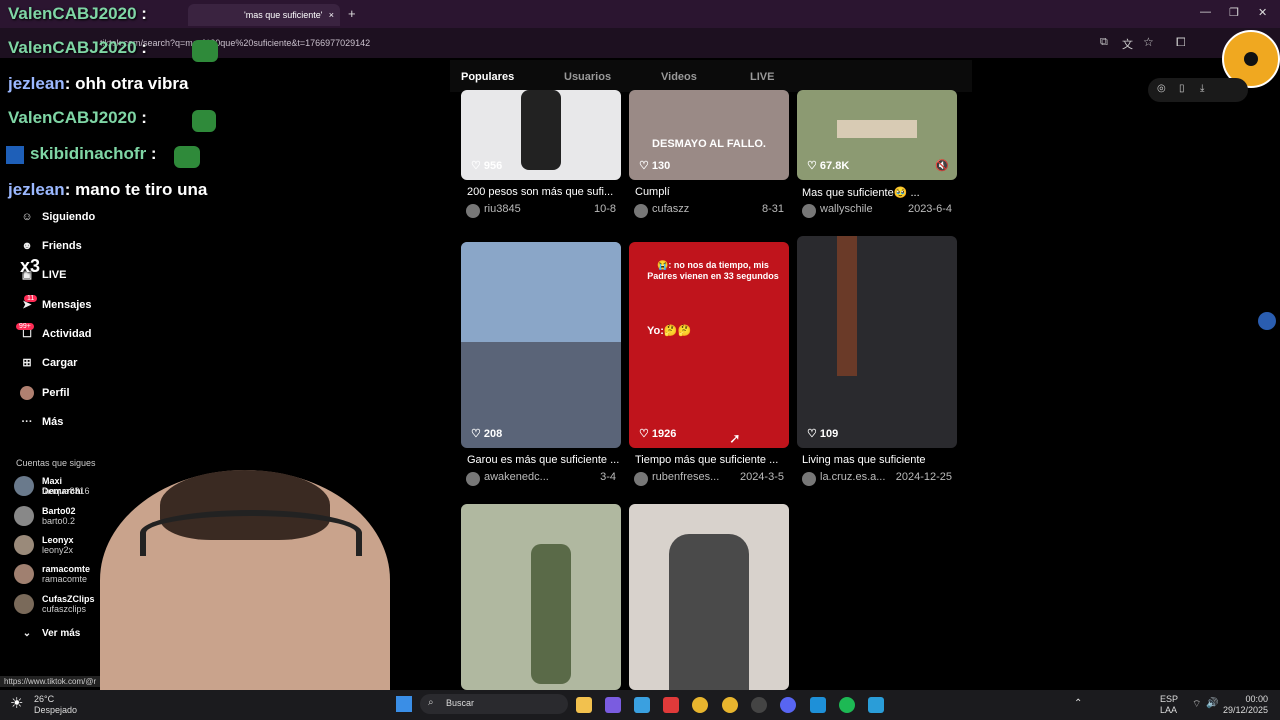 The image size is (1280, 720). What do you see at coordinates (1078, 703) in the screenshot?
I see `chevron-up-icon: ⌃` at bounding box center [1078, 703].